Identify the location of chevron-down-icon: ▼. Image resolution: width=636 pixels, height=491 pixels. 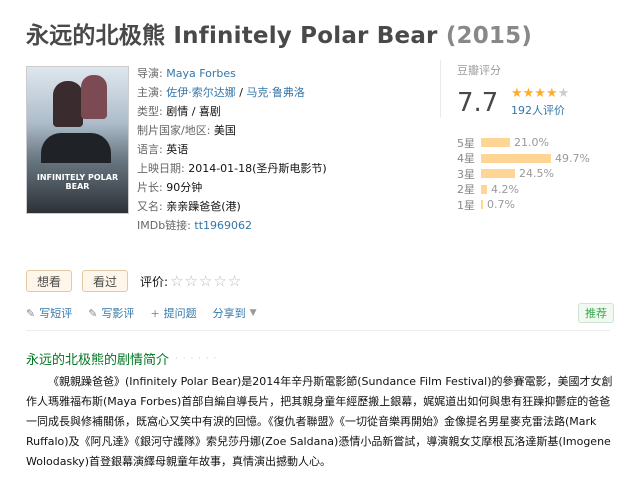
(253, 313).